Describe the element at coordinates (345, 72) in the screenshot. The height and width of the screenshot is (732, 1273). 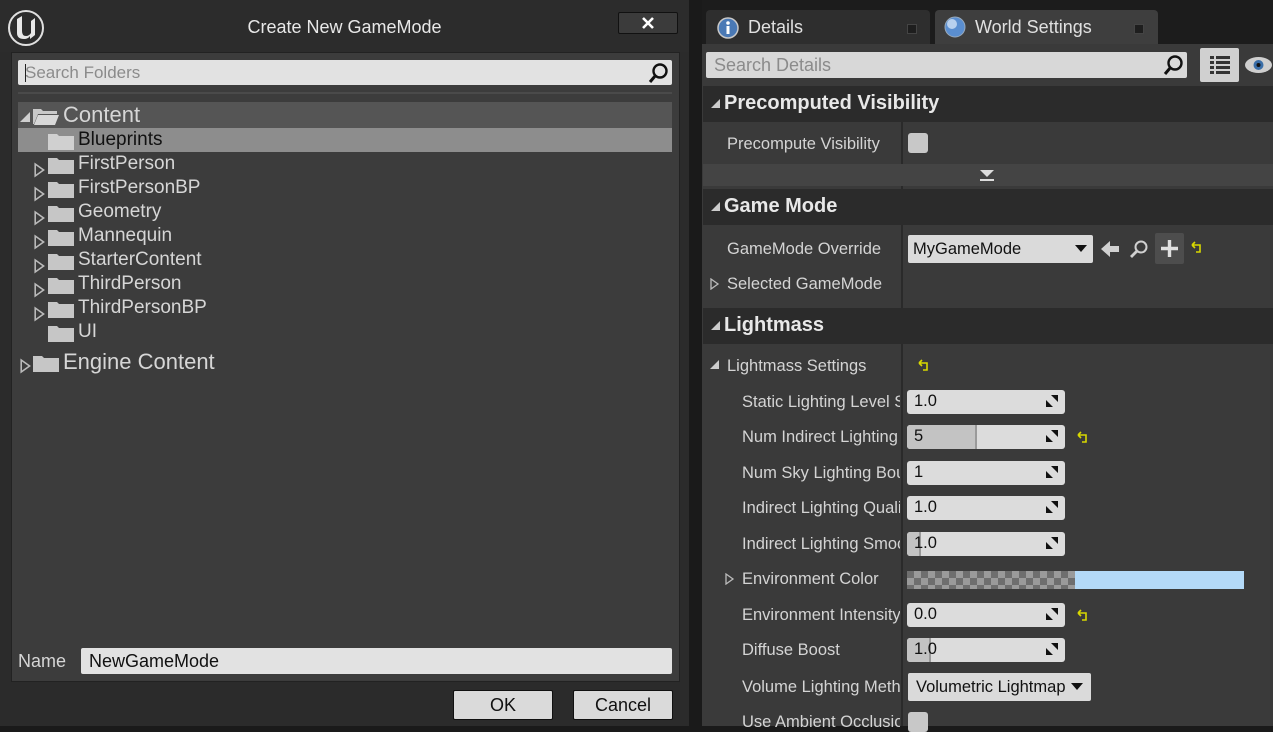
I see `folder-search-input: Search Folders` at that location.